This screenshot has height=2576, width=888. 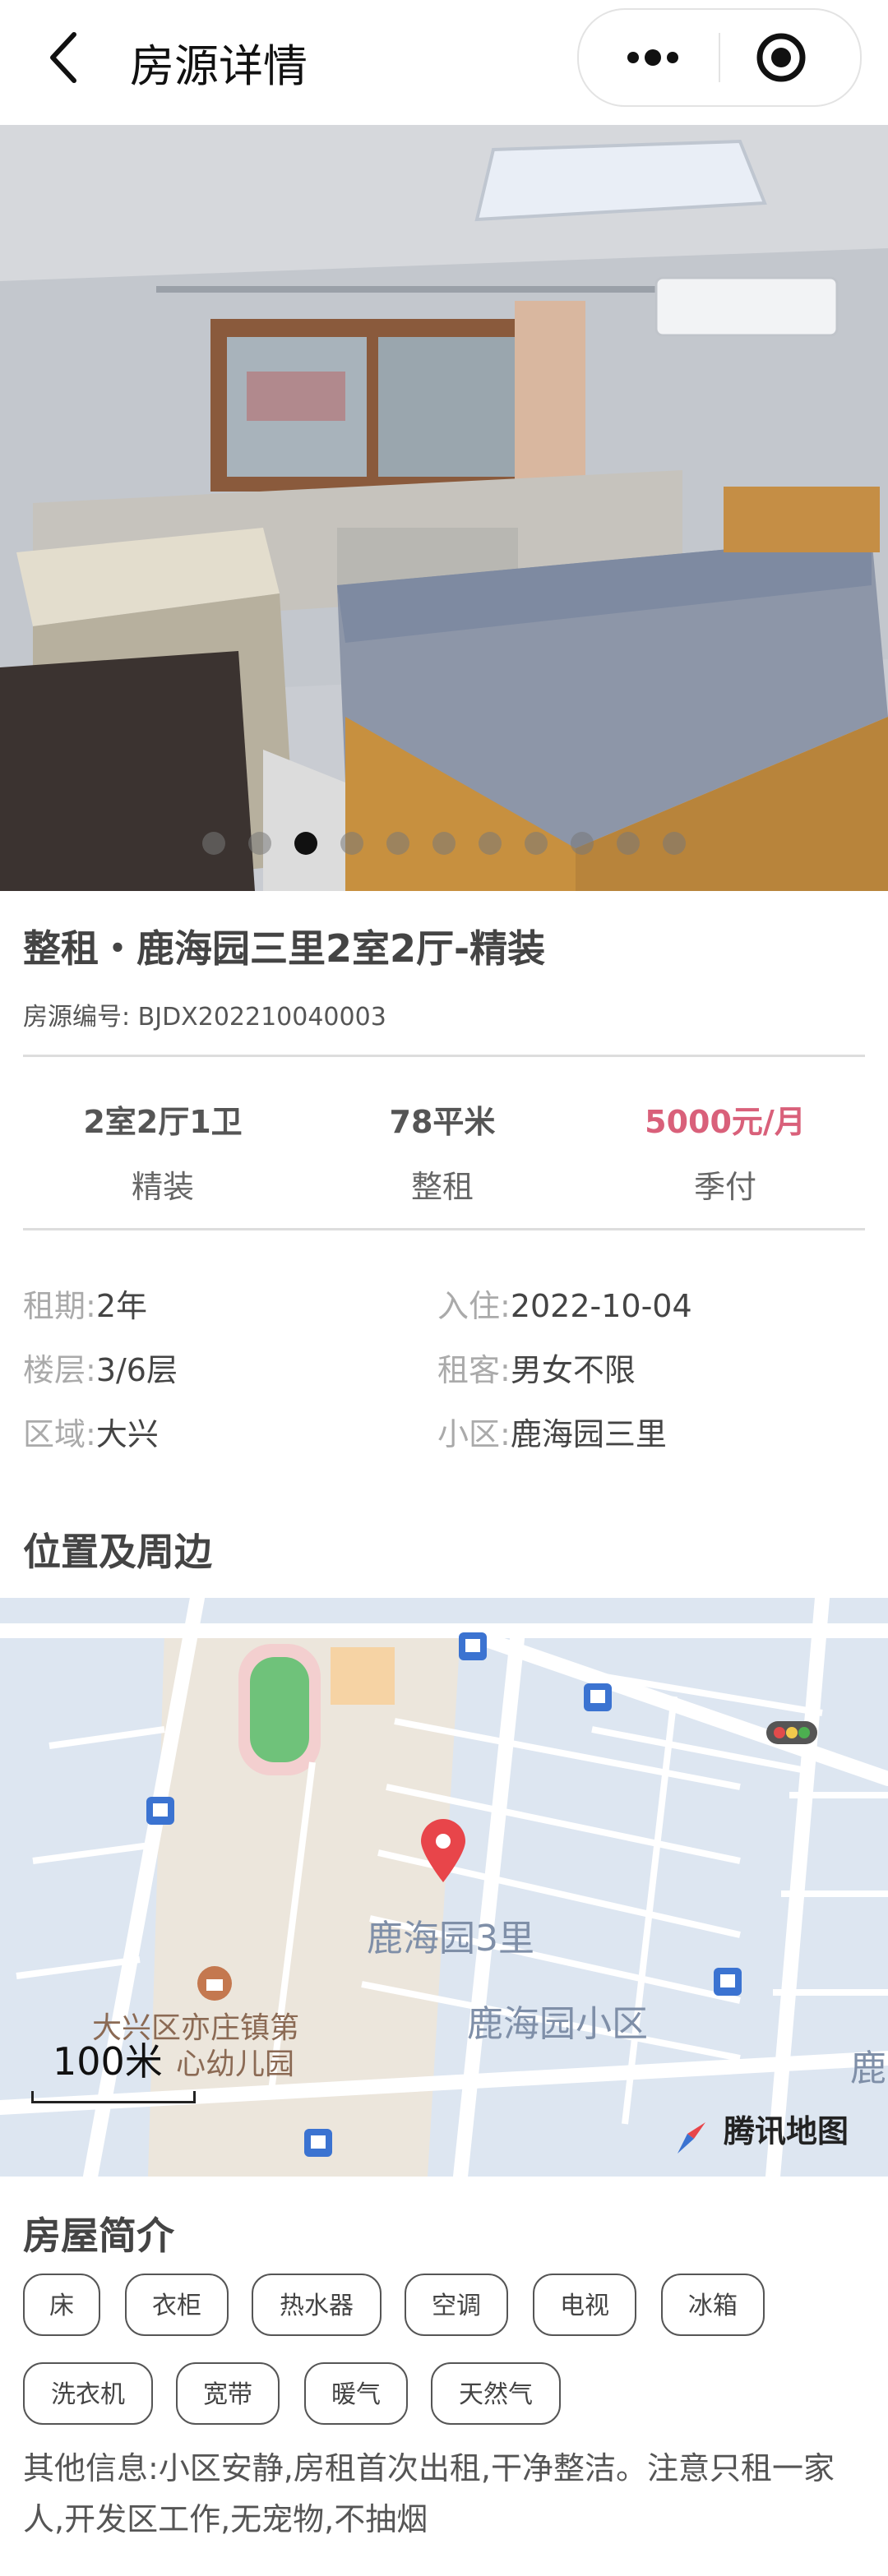 What do you see at coordinates (557, 2024) in the screenshot?
I see `map-label-community: 鹿海园小区` at bounding box center [557, 2024].